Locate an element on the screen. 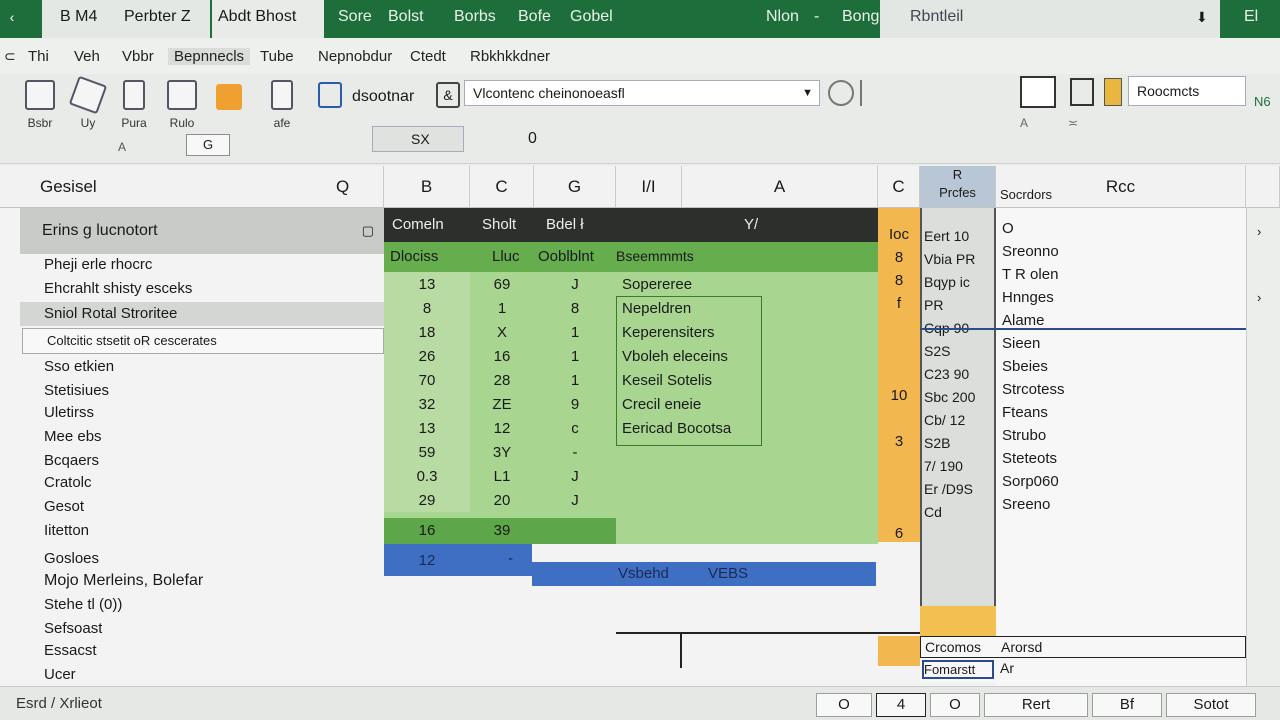  status-btn-0: O is located at coordinates (844, 705).